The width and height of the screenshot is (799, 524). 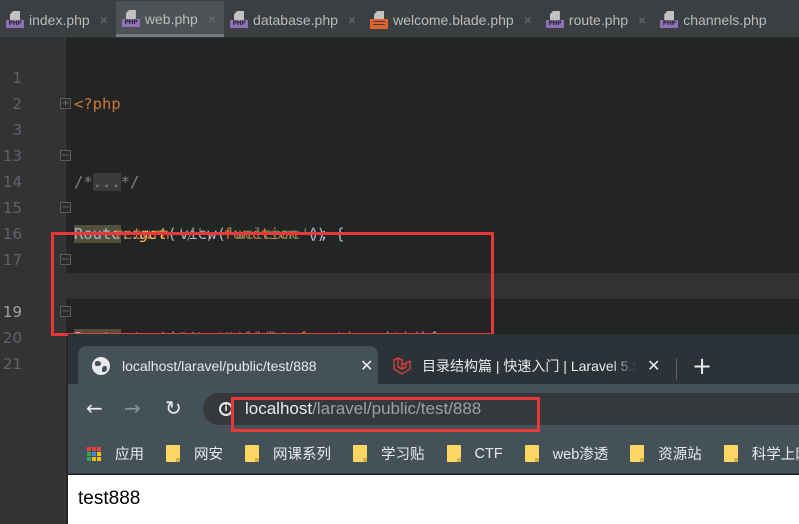 What do you see at coordinates (402, 366) in the screenshot?
I see `laravel-icon` at bounding box center [402, 366].